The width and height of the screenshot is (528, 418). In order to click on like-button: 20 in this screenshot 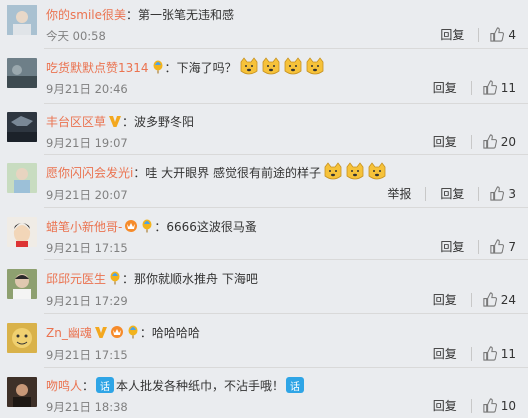, I will do `click(499, 141)`.